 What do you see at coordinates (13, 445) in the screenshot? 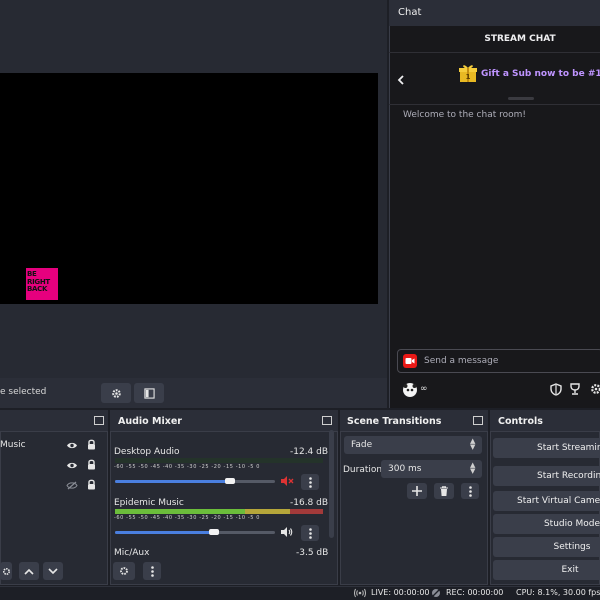
I see `source-item-music: Music` at bounding box center [13, 445].